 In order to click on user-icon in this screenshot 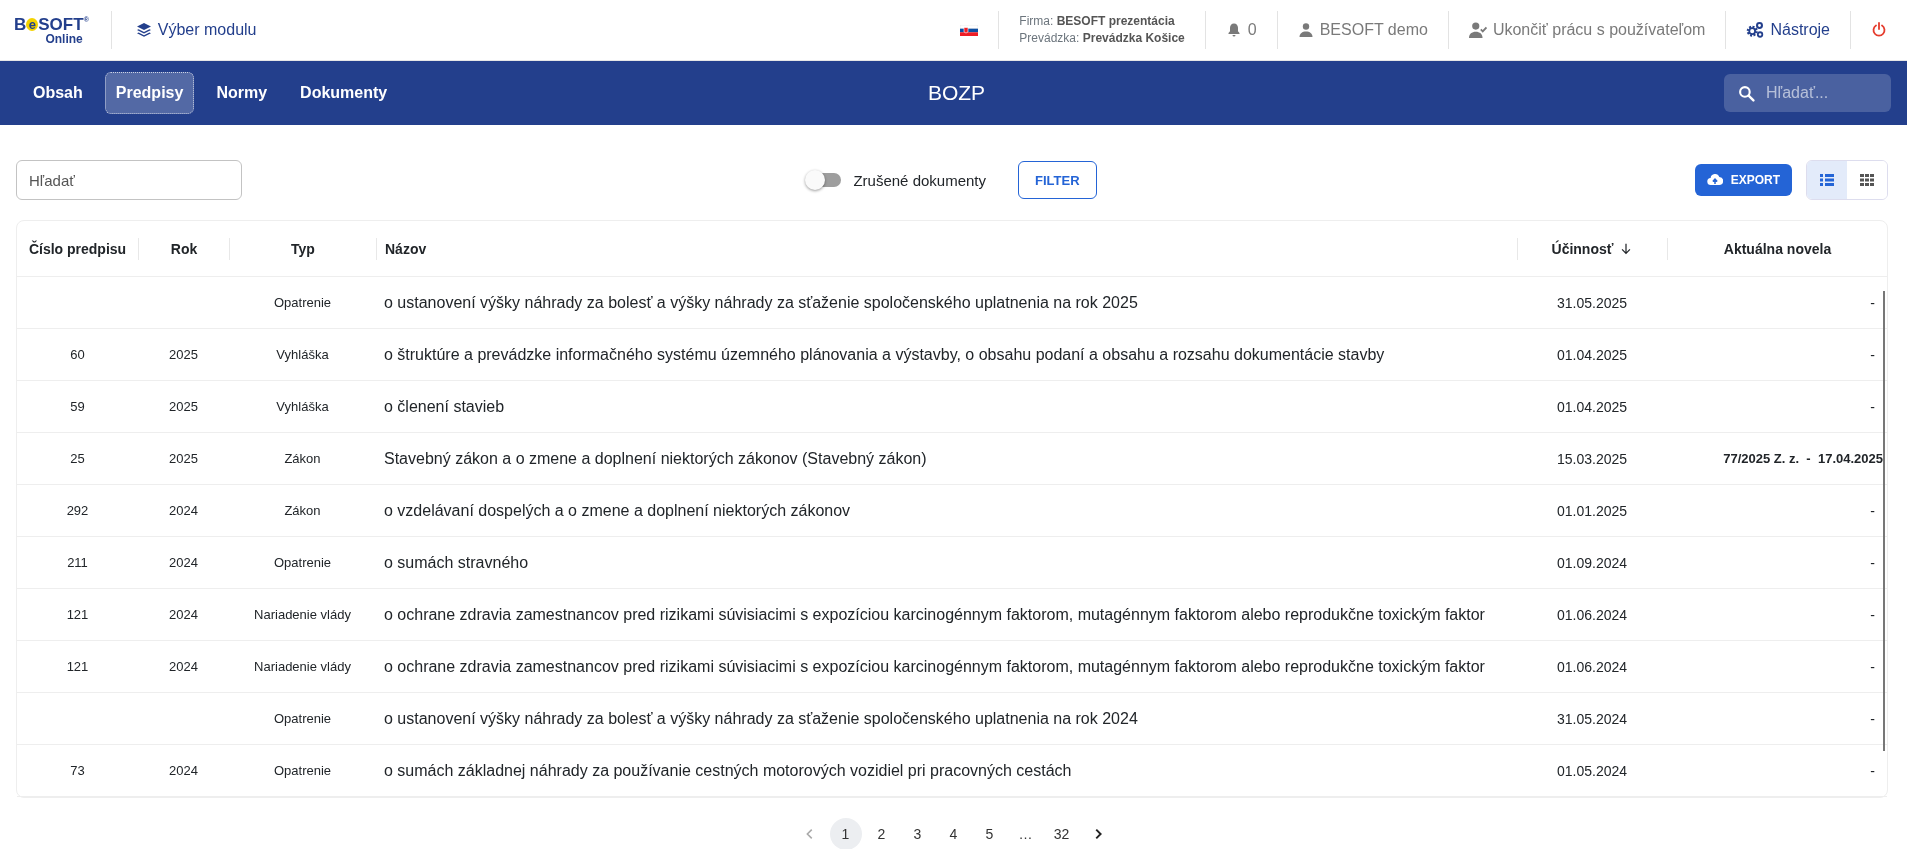, I will do `click(1305, 30)`.